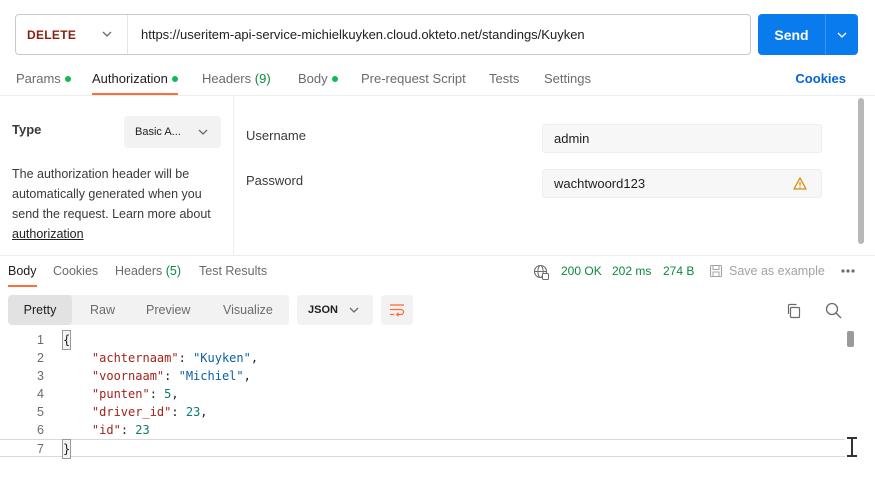 The width and height of the screenshot is (875, 478). I want to click on json-value: "Michiel", so click(211, 376).